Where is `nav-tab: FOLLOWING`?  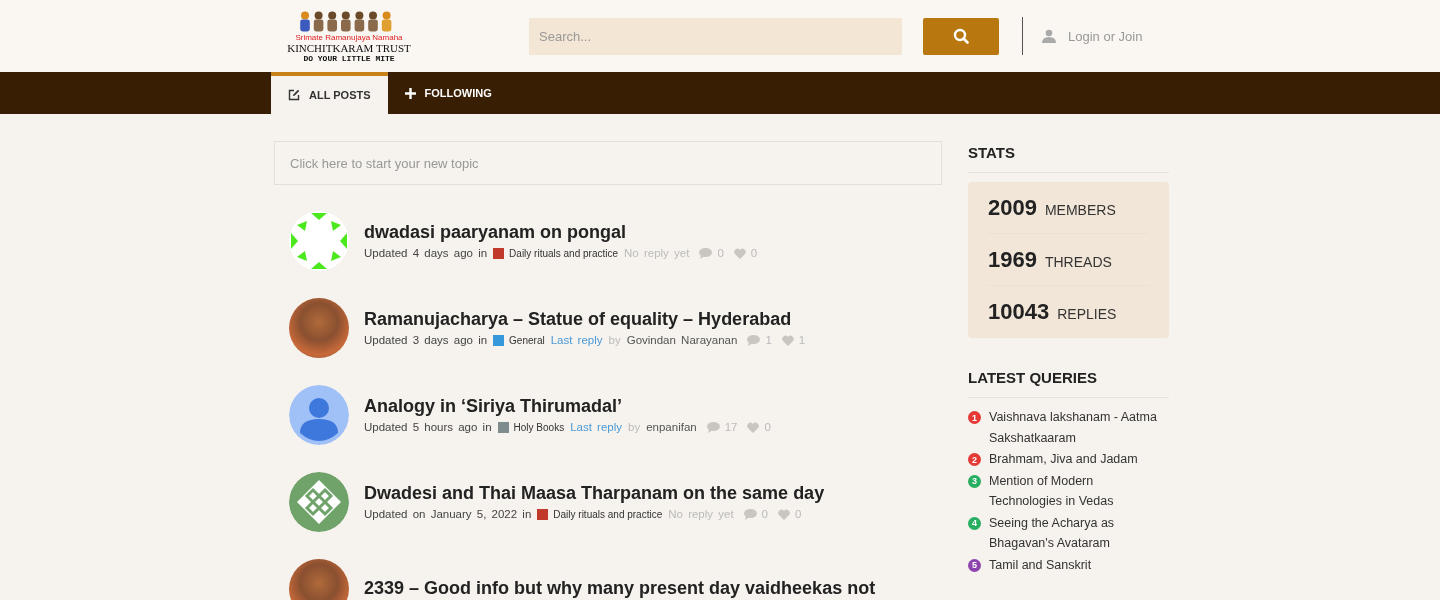 nav-tab: FOLLOWING is located at coordinates (448, 93).